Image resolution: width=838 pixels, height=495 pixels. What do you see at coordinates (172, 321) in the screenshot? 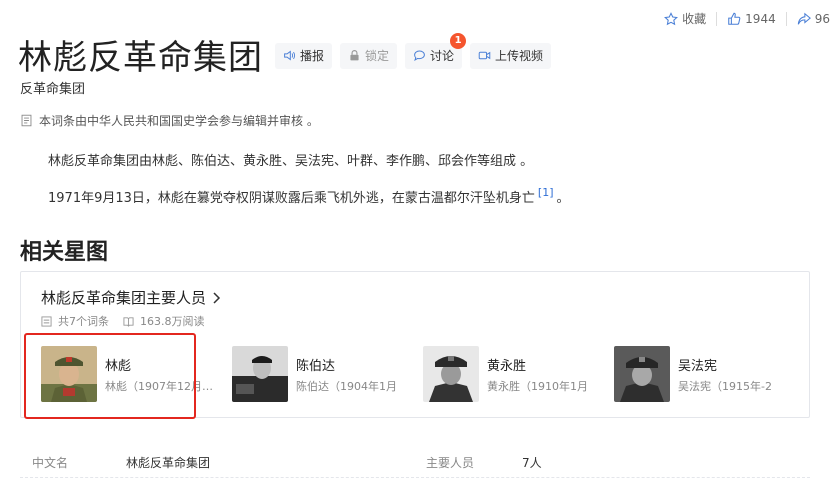
I see `read-count: 163.8万阅读` at bounding box center [172, 321].